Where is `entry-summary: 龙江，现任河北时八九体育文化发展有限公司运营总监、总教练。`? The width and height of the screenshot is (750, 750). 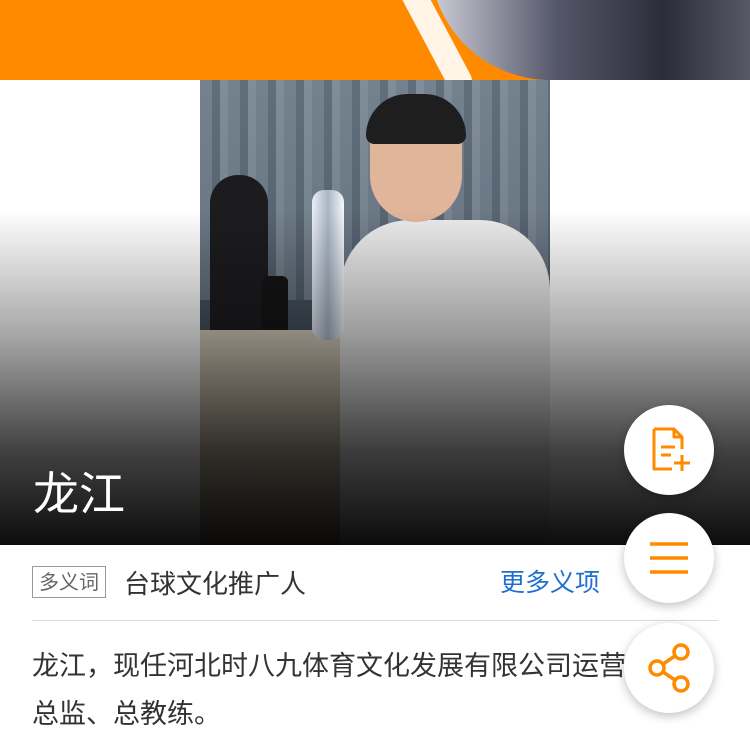 entry-summary: 龙江，现任河北时八九体育文化发展有限公司运营总监、总教练。 is located at coordinates (329, 690).